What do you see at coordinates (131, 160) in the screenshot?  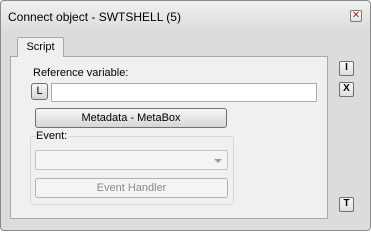 I see `event-select` at bounding box center [131, 160].